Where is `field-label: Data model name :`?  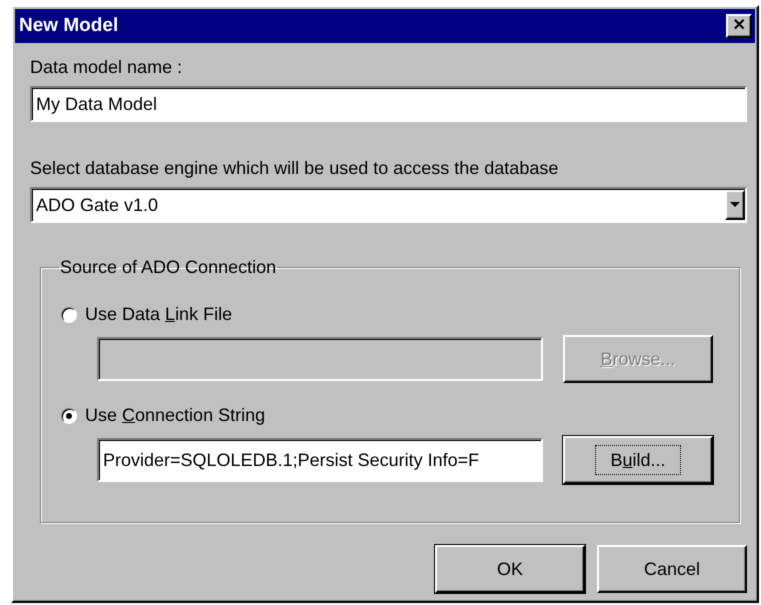
field-label: Data model name : is located at coordinates (107, 67).